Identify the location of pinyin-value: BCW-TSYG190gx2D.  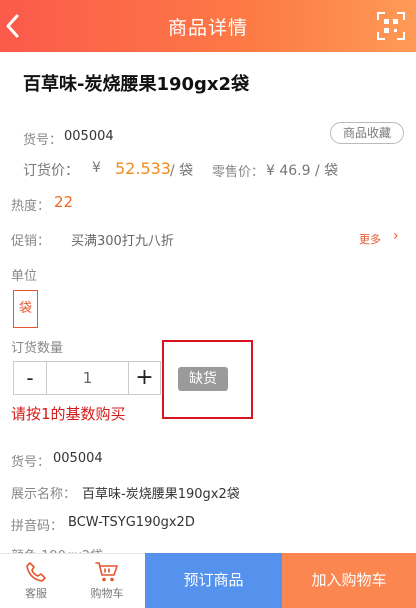
(131, 522).